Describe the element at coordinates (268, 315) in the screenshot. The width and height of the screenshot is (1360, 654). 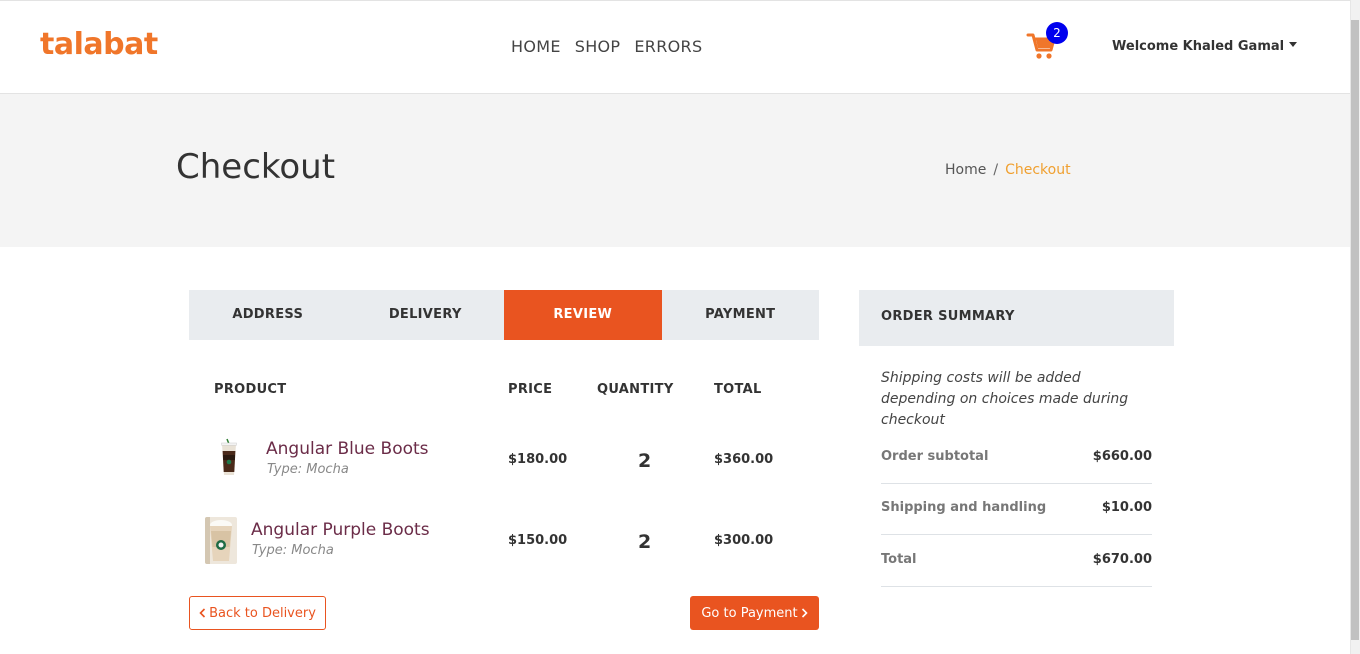
I see `step-address: ADDRESS` at that location.